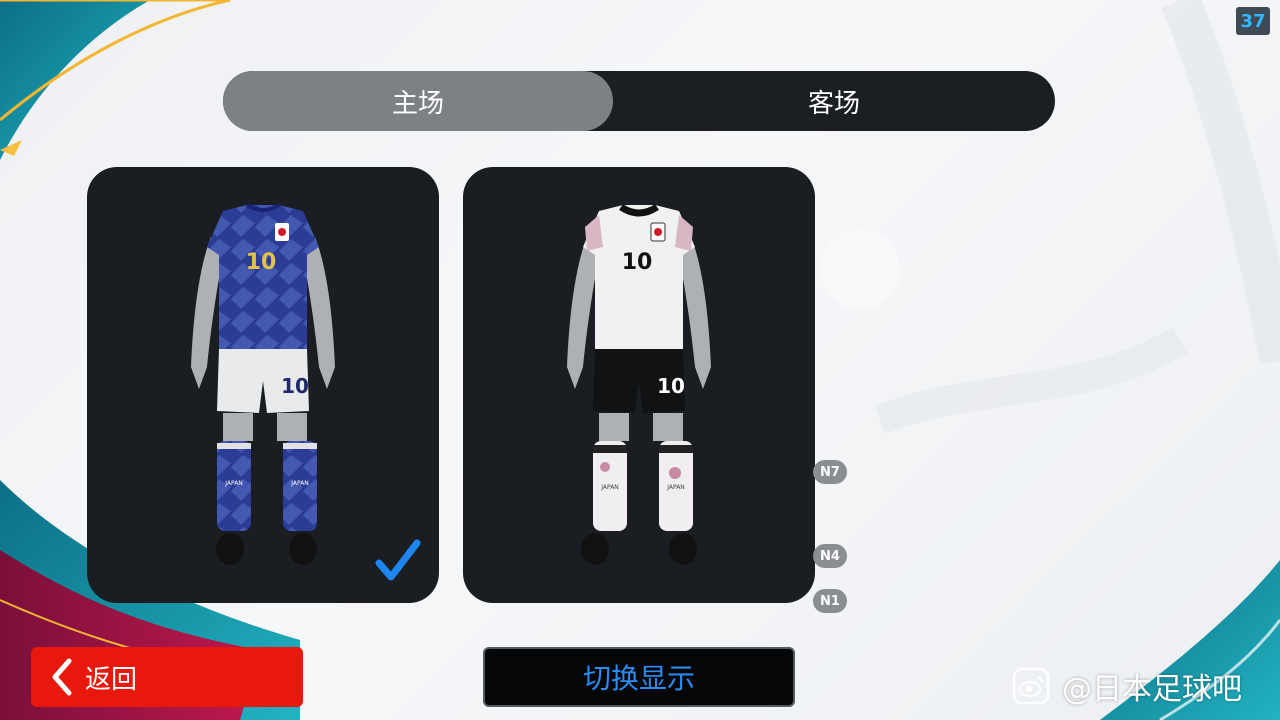 This screenshot has width=1280, height=720. I want to click on back-button: 返回, so click(167, 677).